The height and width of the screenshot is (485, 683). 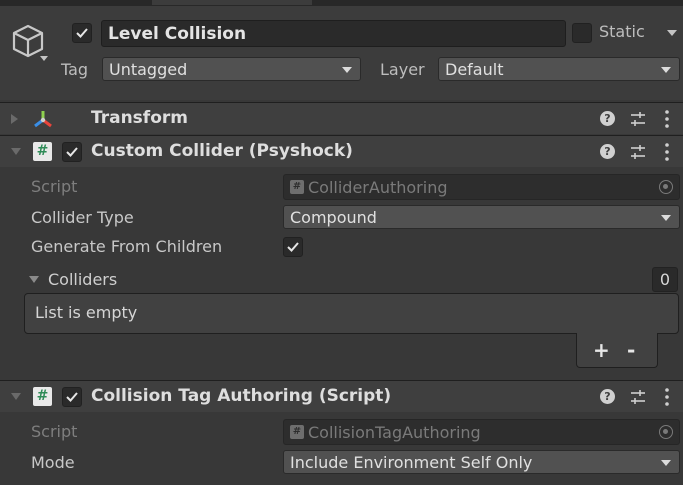 What do you see at coordinates (481, 432) in the screenshot?
I see `script-object-field: # CollisionTagAuthoring` at bounding box center [481, 432].